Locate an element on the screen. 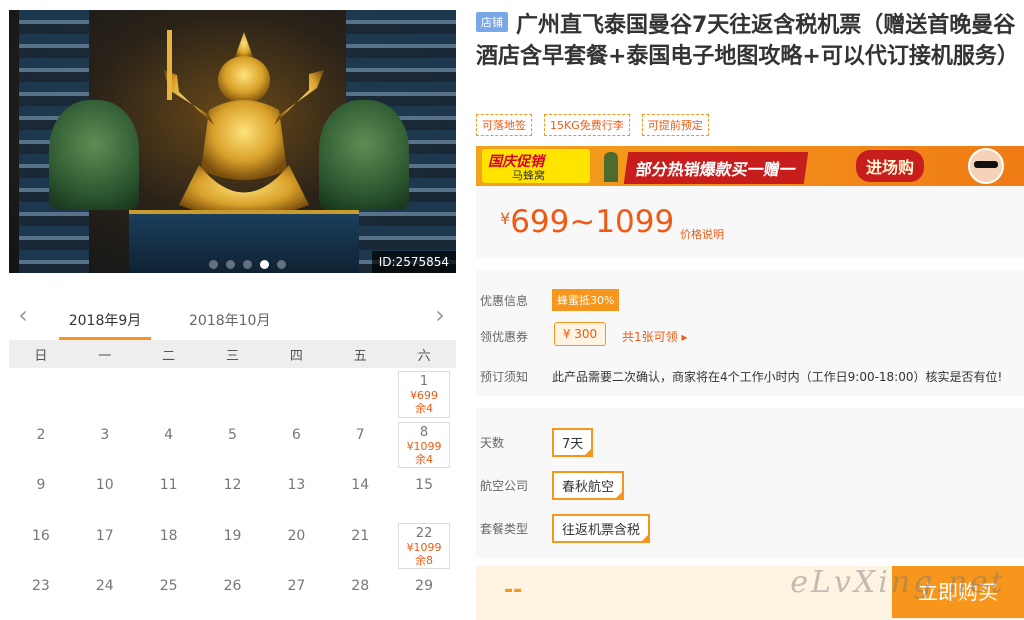  promo-logo: 国庆促销 马蜂窝 is located at coordinates (536, 166).